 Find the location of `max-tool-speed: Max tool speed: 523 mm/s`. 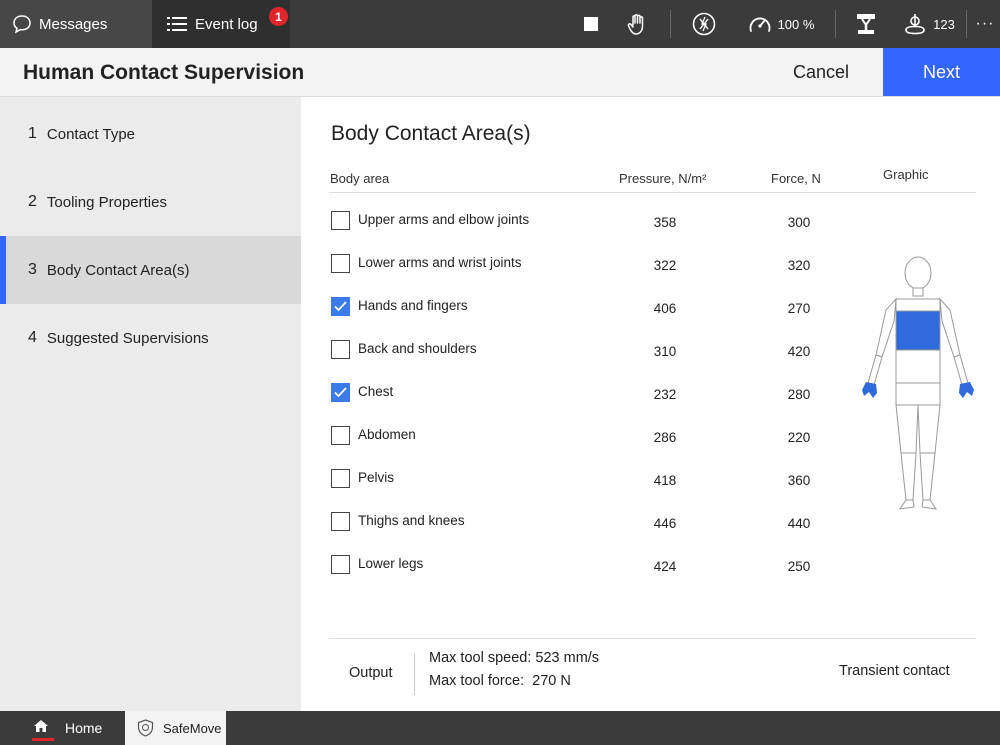

max-tool-speed: Max tool speed: 523 mm/s is located at coordinates (514, 658).